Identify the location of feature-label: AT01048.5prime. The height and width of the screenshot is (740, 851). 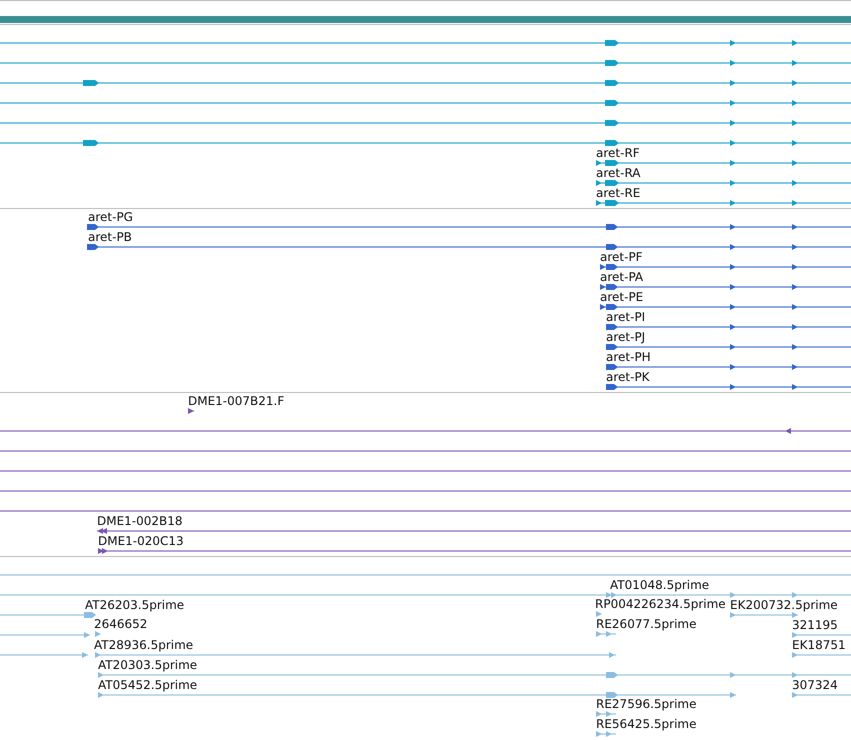
(660, 585).